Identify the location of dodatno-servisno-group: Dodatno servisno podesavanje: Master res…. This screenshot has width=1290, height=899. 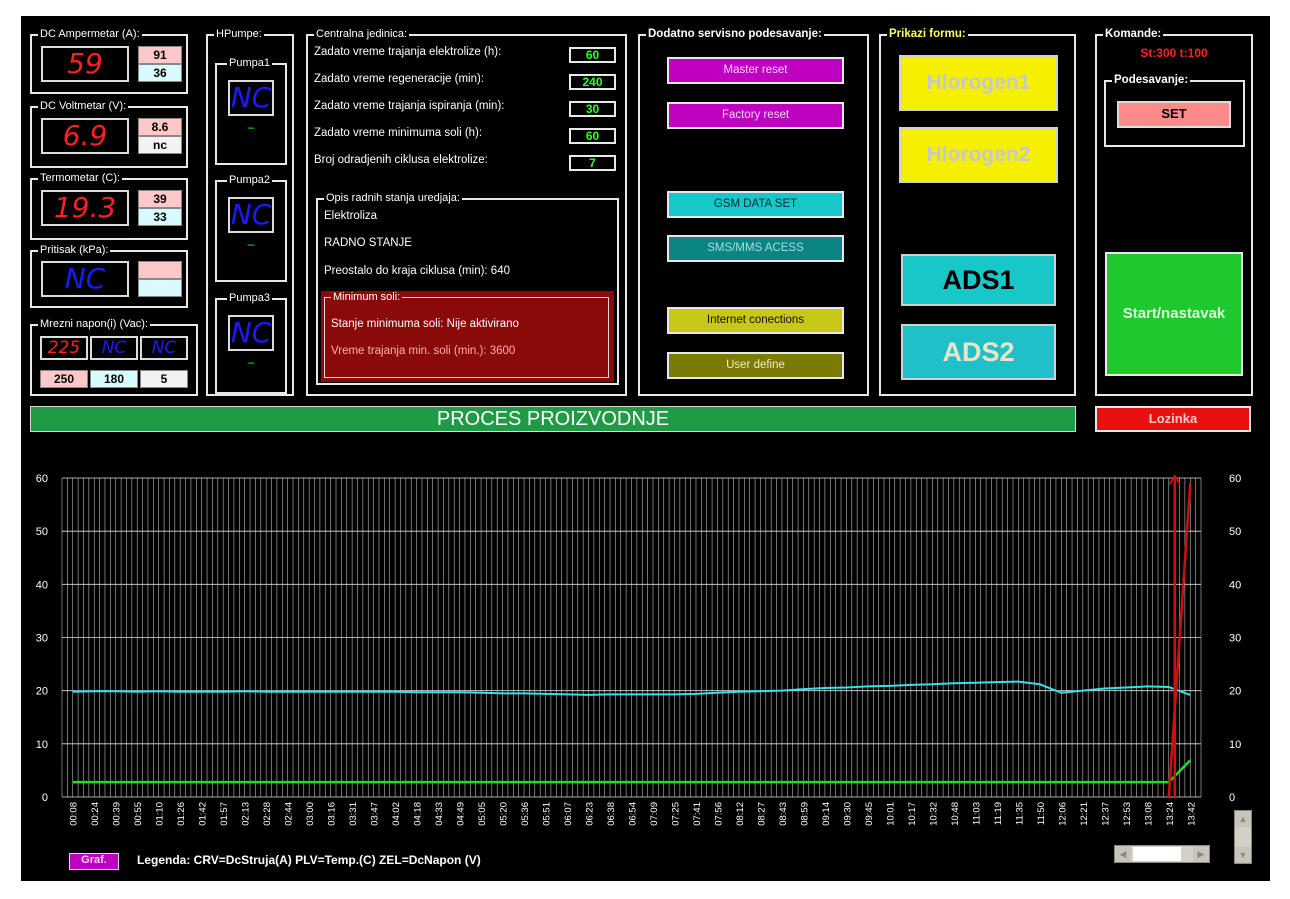
(753, 211).